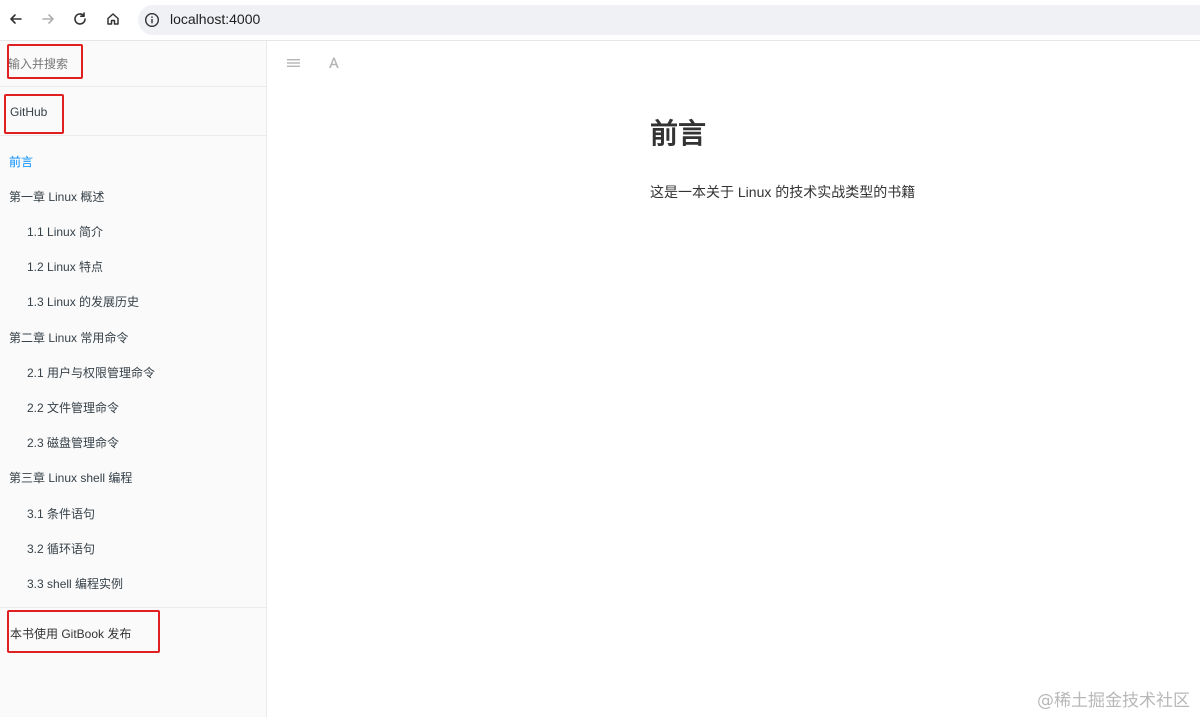 The height and width of the screenshot is (717, 1200). I want to click on info-icon, so click(152, 20).